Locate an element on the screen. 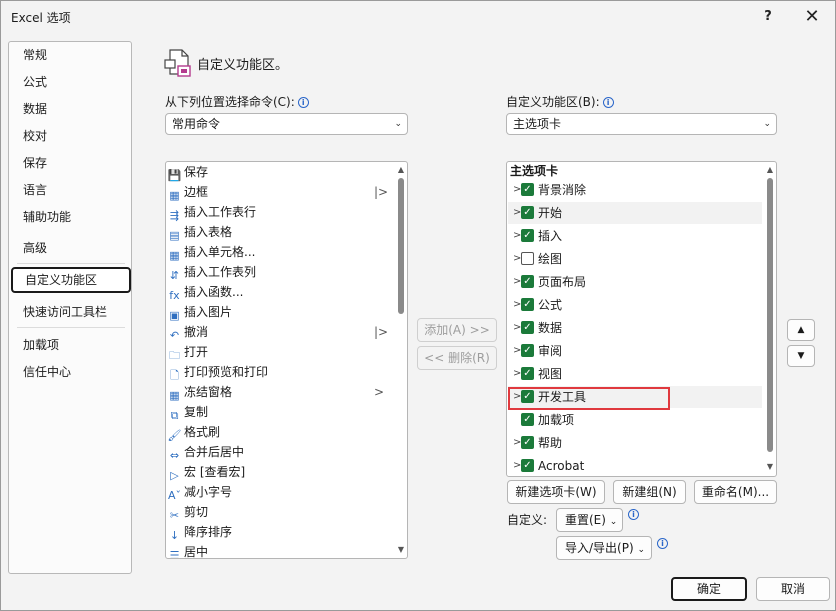  sidebar-item-advanced: 高级 is located at coordinates (70, 248).